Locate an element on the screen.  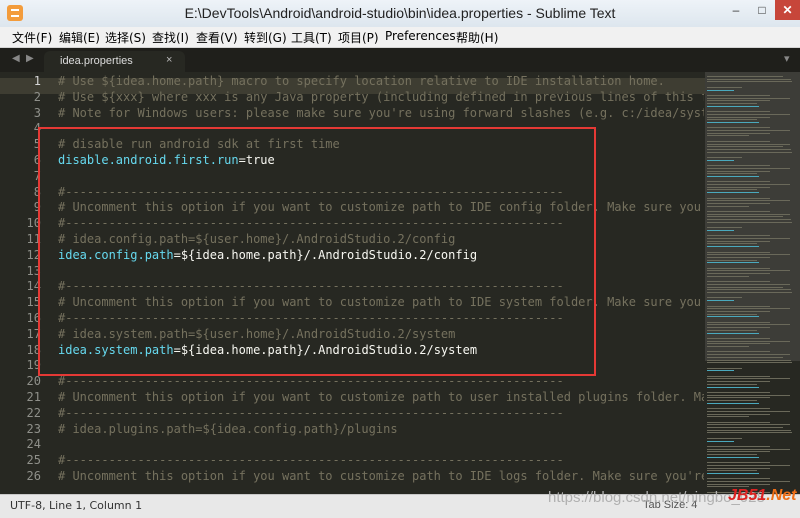
line-number: 11 is located at coordinates (33, 238).